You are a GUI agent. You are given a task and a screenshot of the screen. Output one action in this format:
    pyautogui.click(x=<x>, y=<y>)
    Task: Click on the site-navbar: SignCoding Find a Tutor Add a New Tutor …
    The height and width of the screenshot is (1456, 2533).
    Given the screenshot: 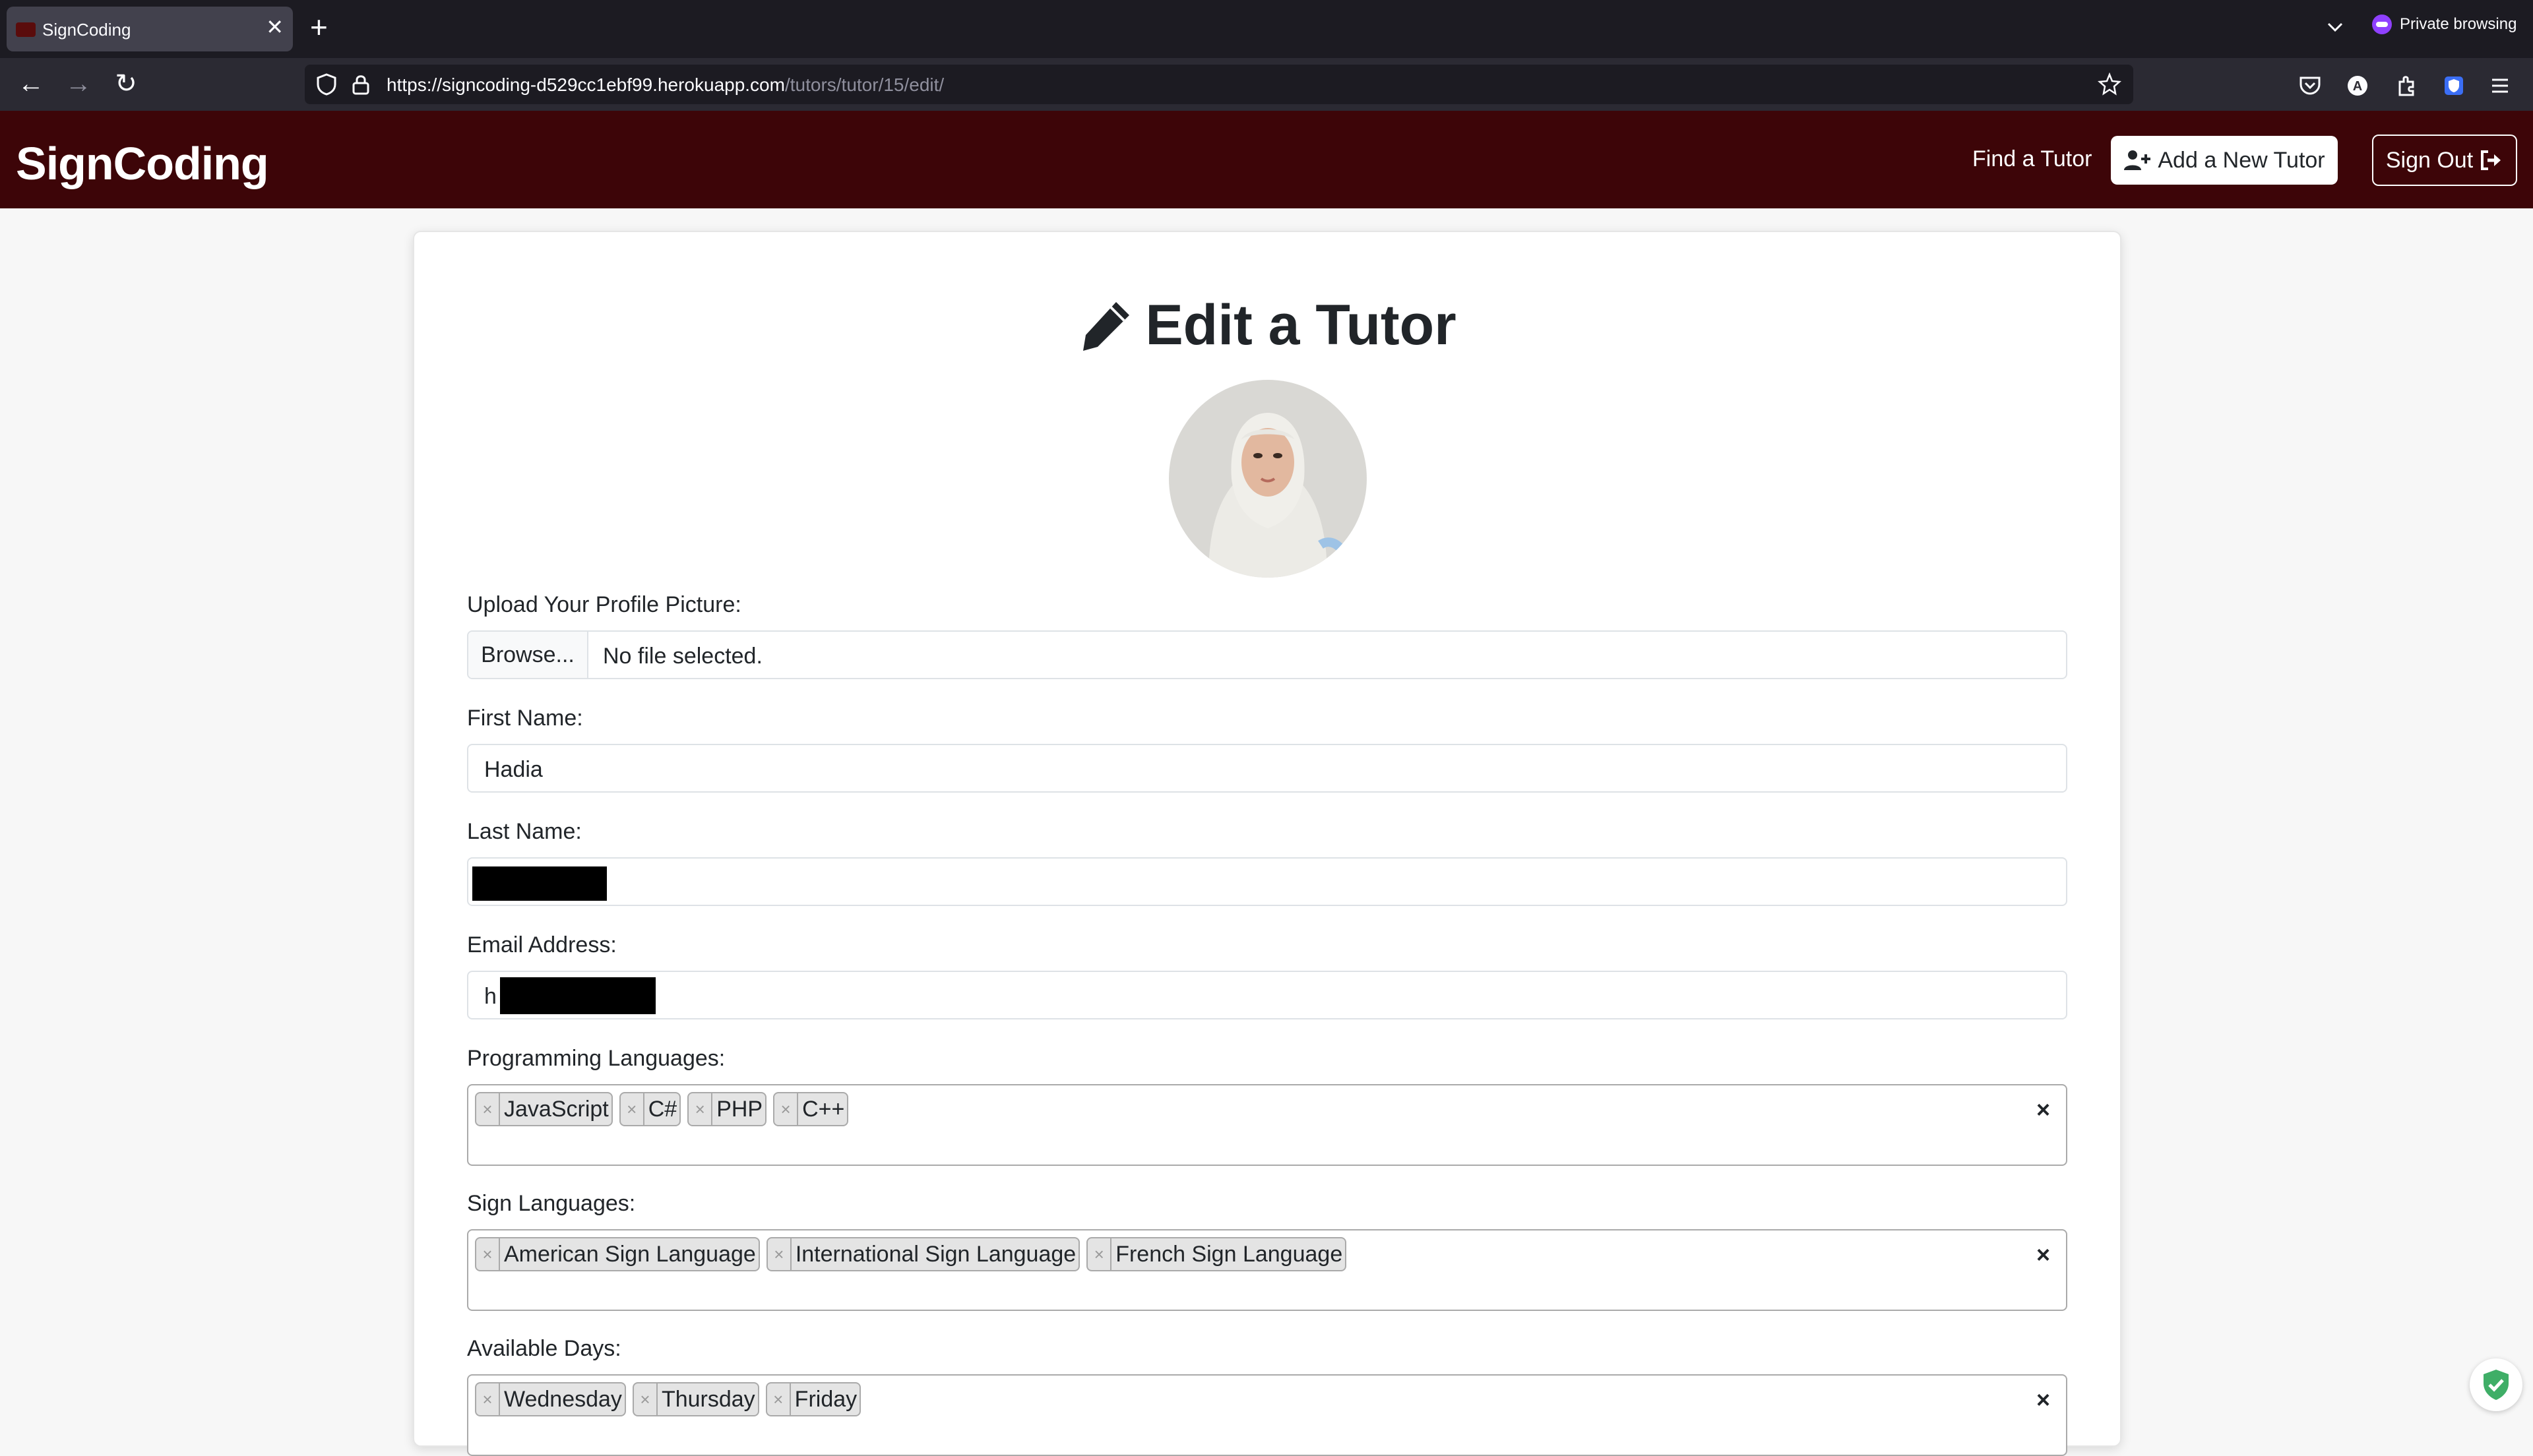 What is the action you would take?
    pyautogui.click(x=1266, y=159)
    